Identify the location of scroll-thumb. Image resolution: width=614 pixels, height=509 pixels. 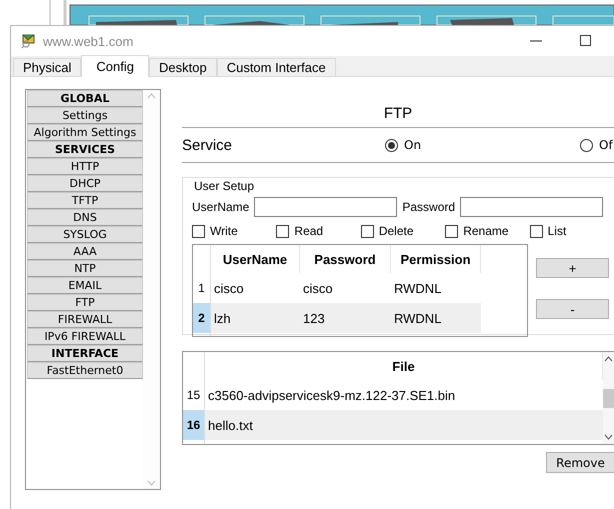
(608, 398).